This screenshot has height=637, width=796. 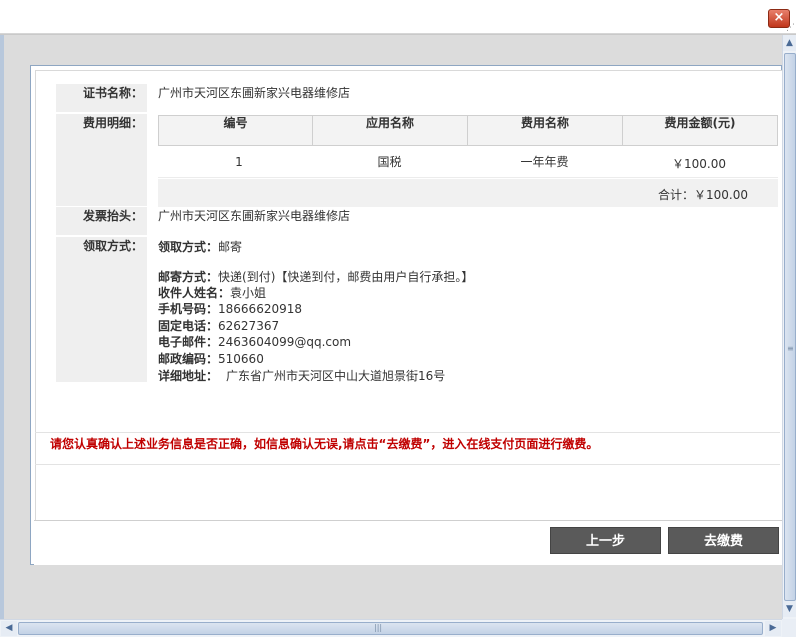 I want to click on table-row: 1 国税 一年年费 ￥100.00, so click(x=468, y=162).